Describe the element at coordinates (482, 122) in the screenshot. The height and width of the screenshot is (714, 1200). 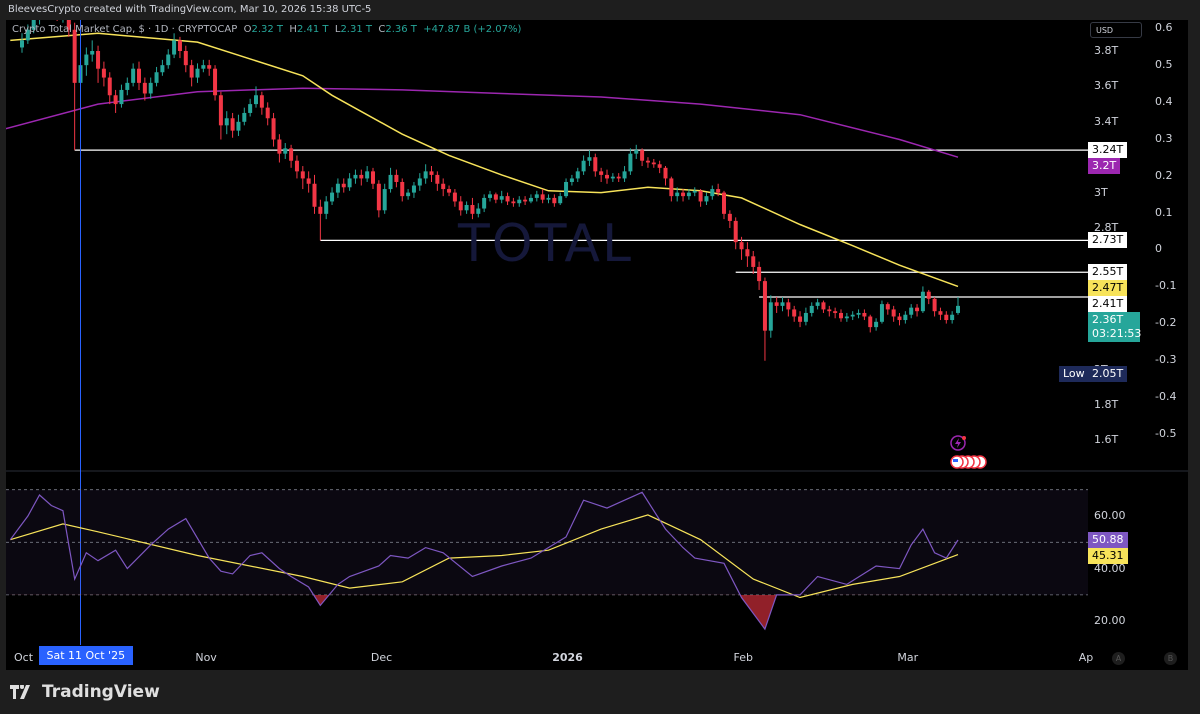
I see `ma-long-line` at that location.